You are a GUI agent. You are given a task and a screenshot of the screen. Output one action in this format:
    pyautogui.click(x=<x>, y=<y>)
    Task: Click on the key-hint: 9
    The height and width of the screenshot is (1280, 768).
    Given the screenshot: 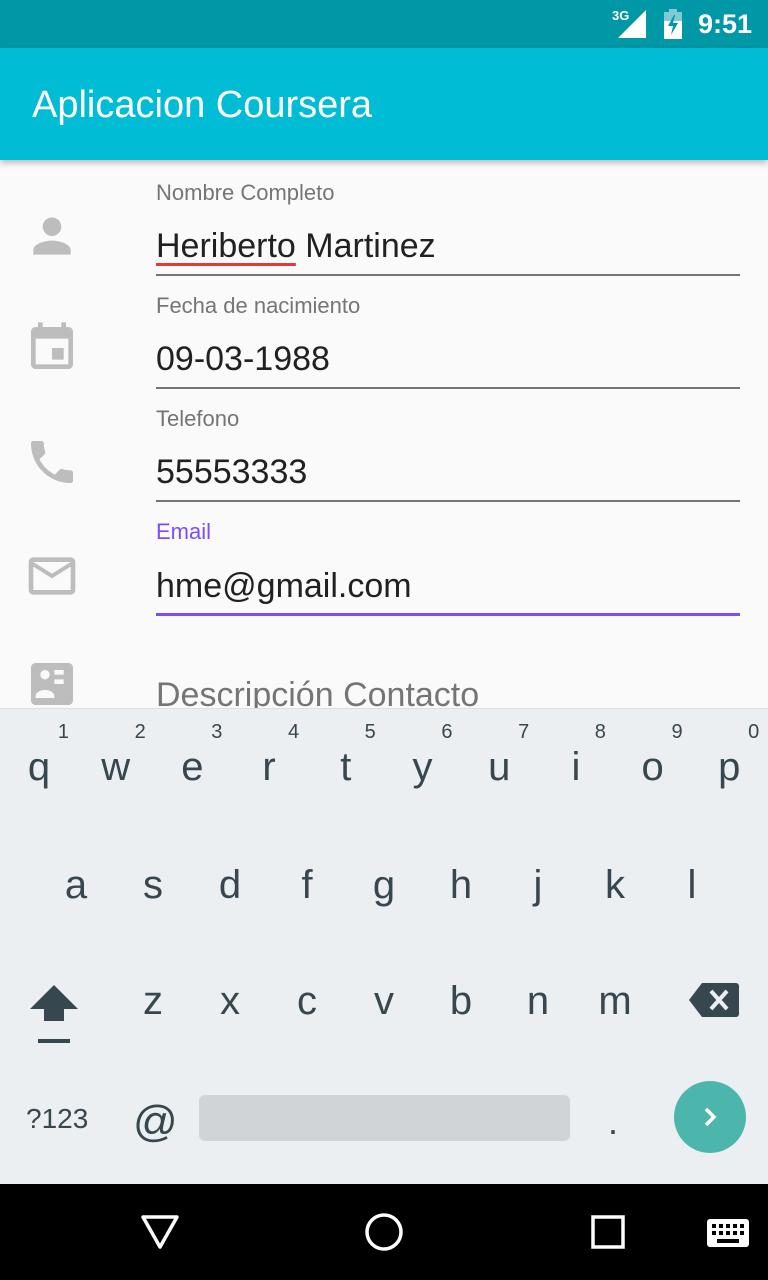 What is the action you would take?
    pyautogui.click(x=677, y=732)
    